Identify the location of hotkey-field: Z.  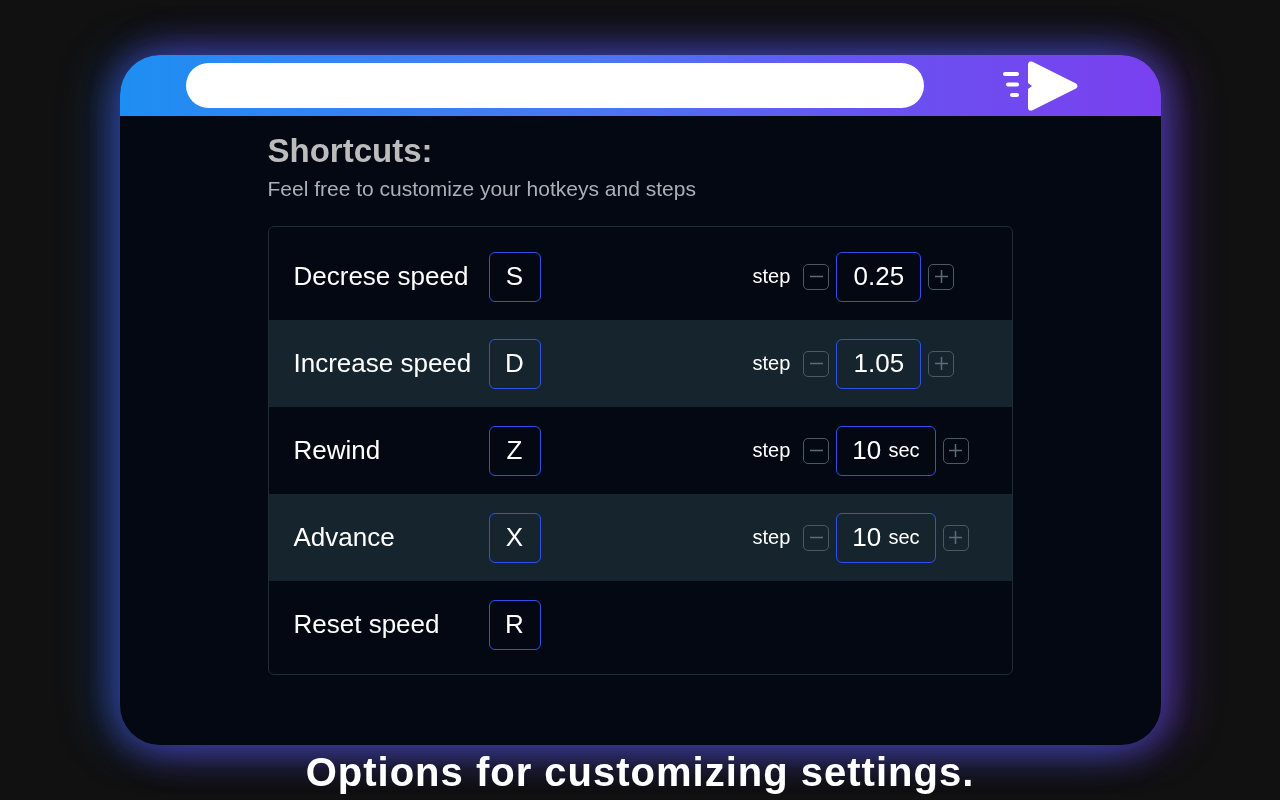
(514, 450).